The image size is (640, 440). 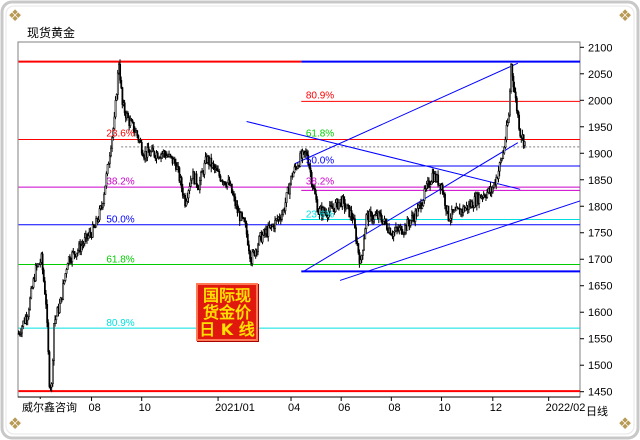 I want to click on fib-label: 80.9%, so click(x=320, y=96).